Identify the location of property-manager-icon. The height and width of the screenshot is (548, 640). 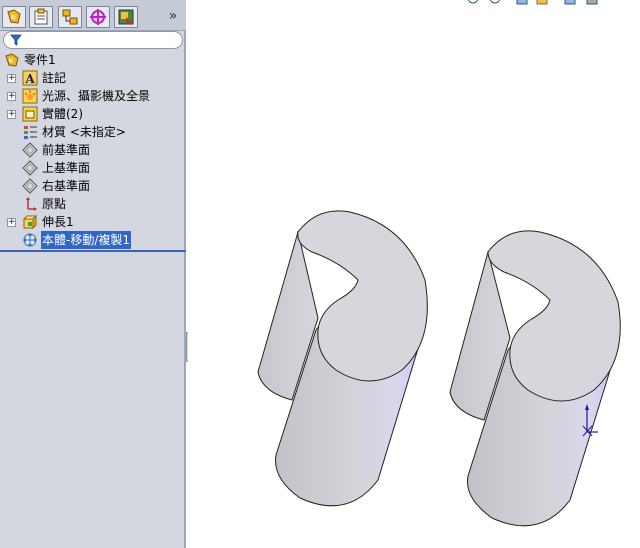
(41, 16).